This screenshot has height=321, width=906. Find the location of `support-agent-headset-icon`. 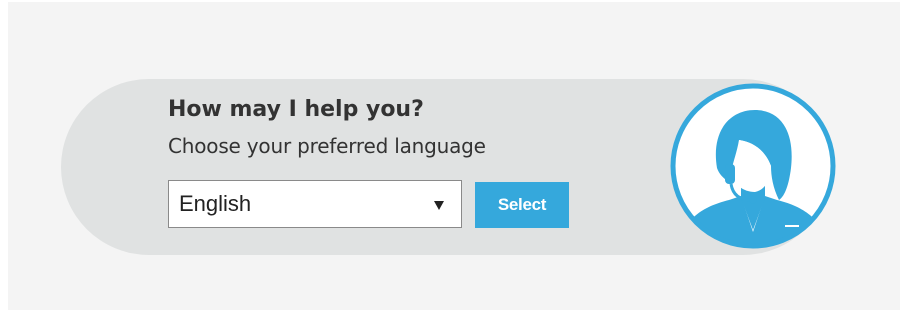

support-agent-headset-icon is located at coordinates (753, 166).